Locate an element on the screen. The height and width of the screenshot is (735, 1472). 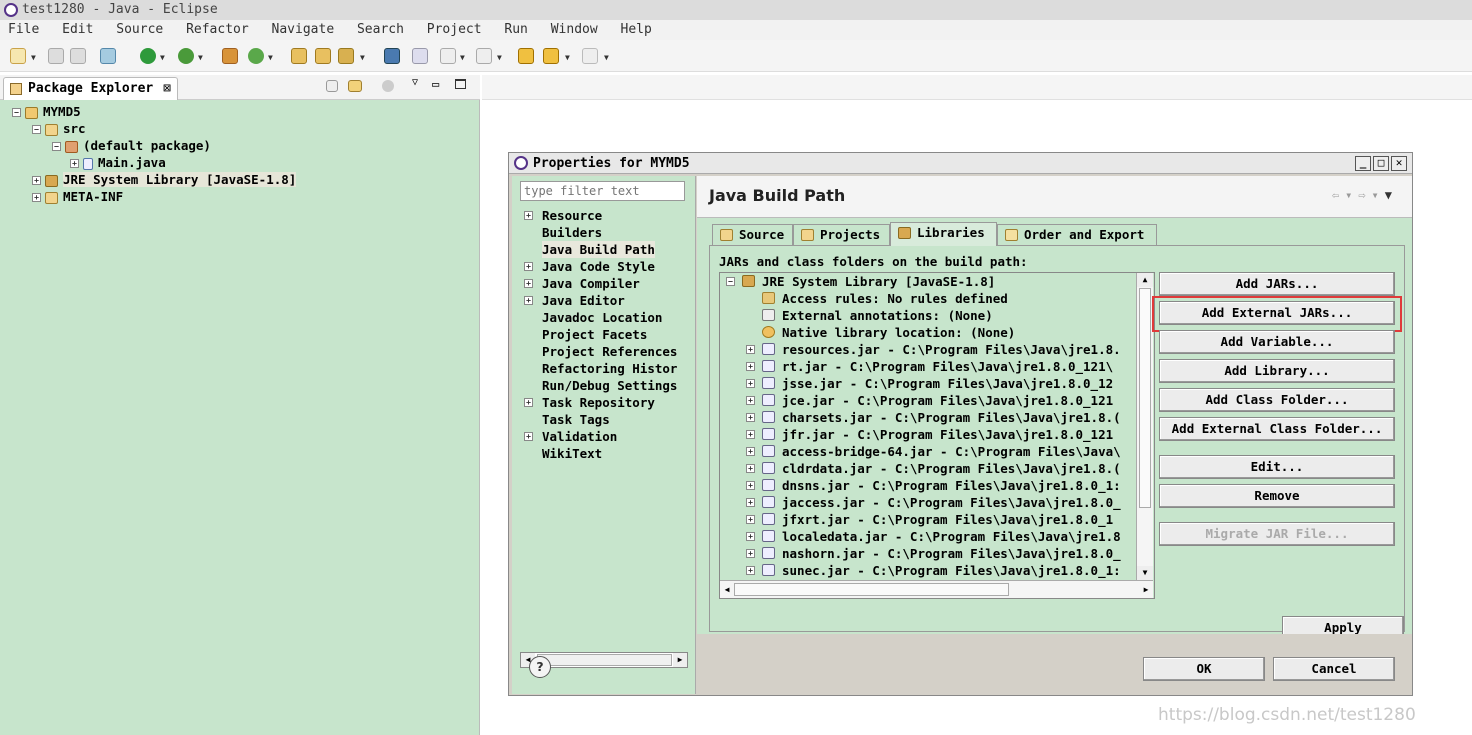
tree-item-project: − MYMD5 is located at coordinates (46, 111).